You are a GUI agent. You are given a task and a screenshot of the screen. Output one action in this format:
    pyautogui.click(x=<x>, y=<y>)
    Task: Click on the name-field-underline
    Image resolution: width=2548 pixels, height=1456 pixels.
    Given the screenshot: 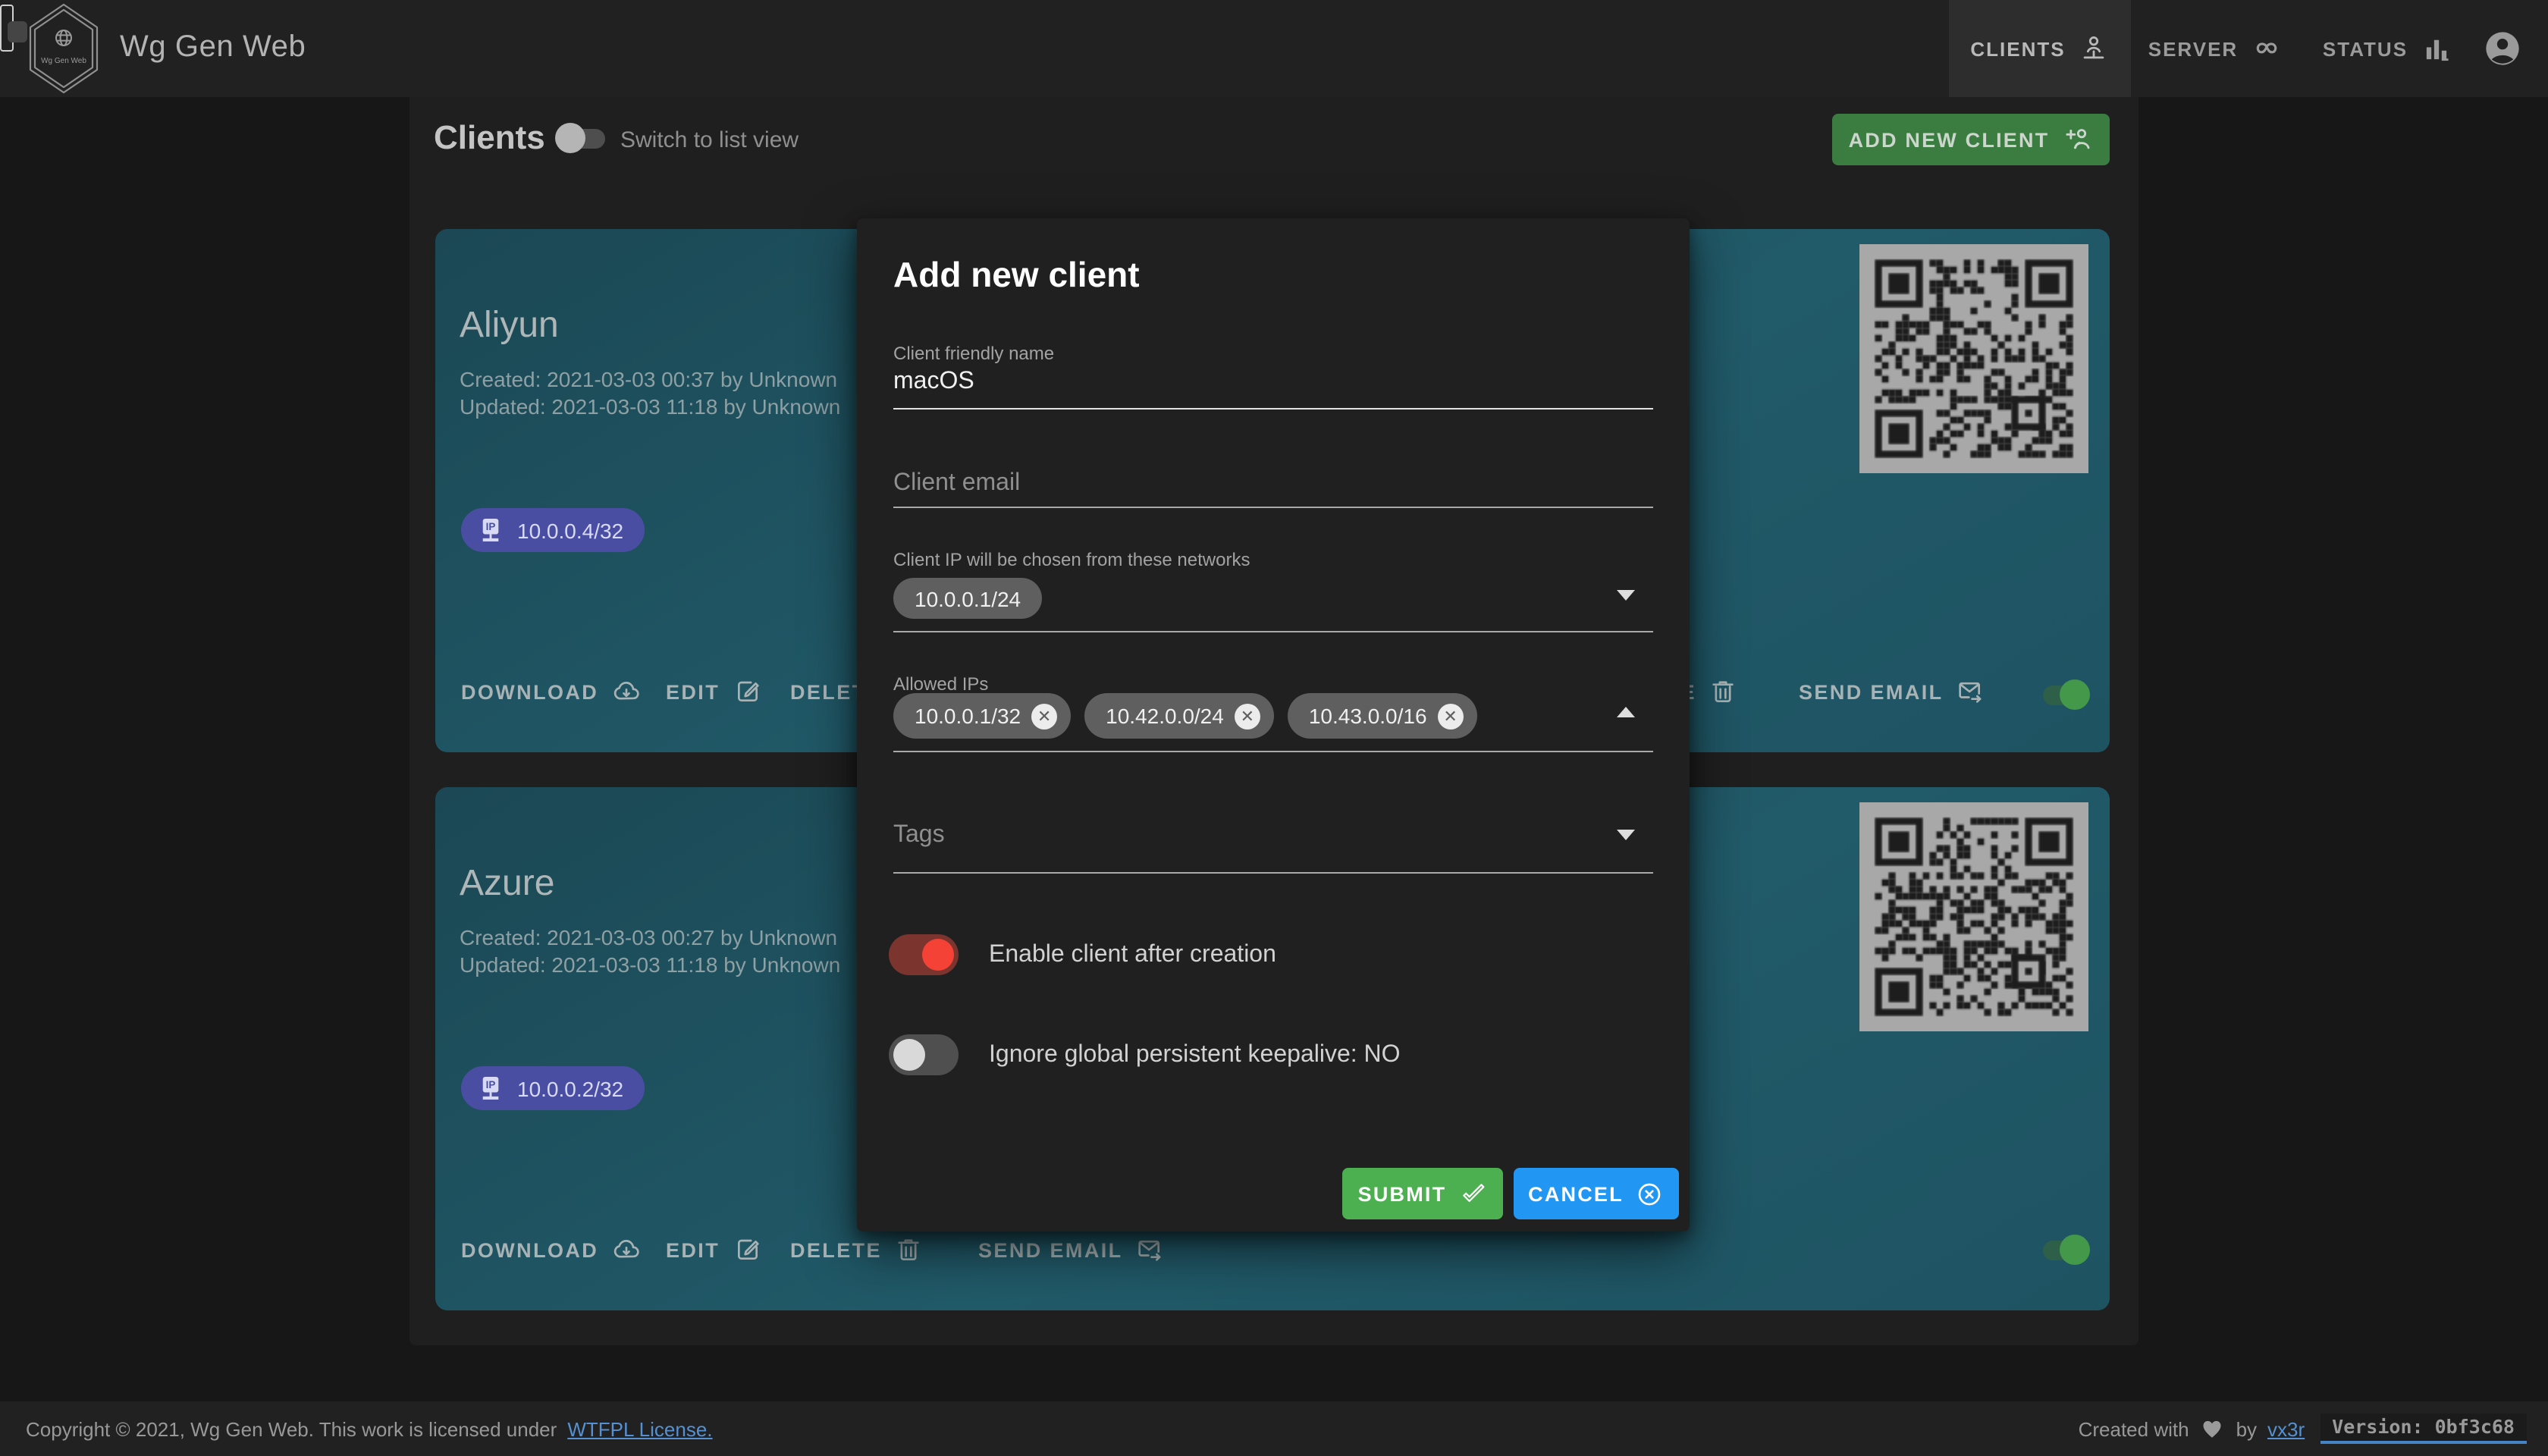 What is the action you would take?
    pyautogui.click(x=1273, y=409)
    